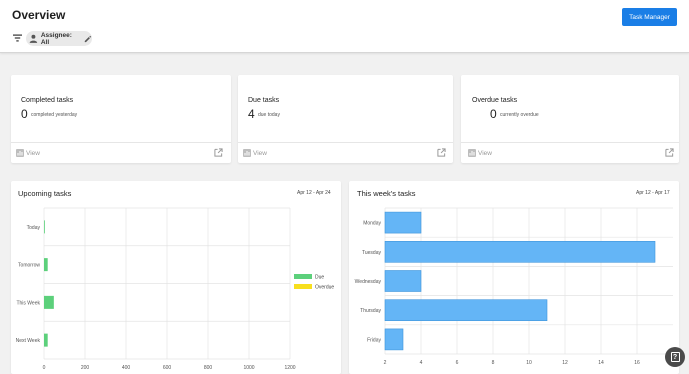 The image size is (689, 374). What do you see at coordinates (17, 38) in the screenshot?
I see `filter-icon` at bounding box center [17, 38].